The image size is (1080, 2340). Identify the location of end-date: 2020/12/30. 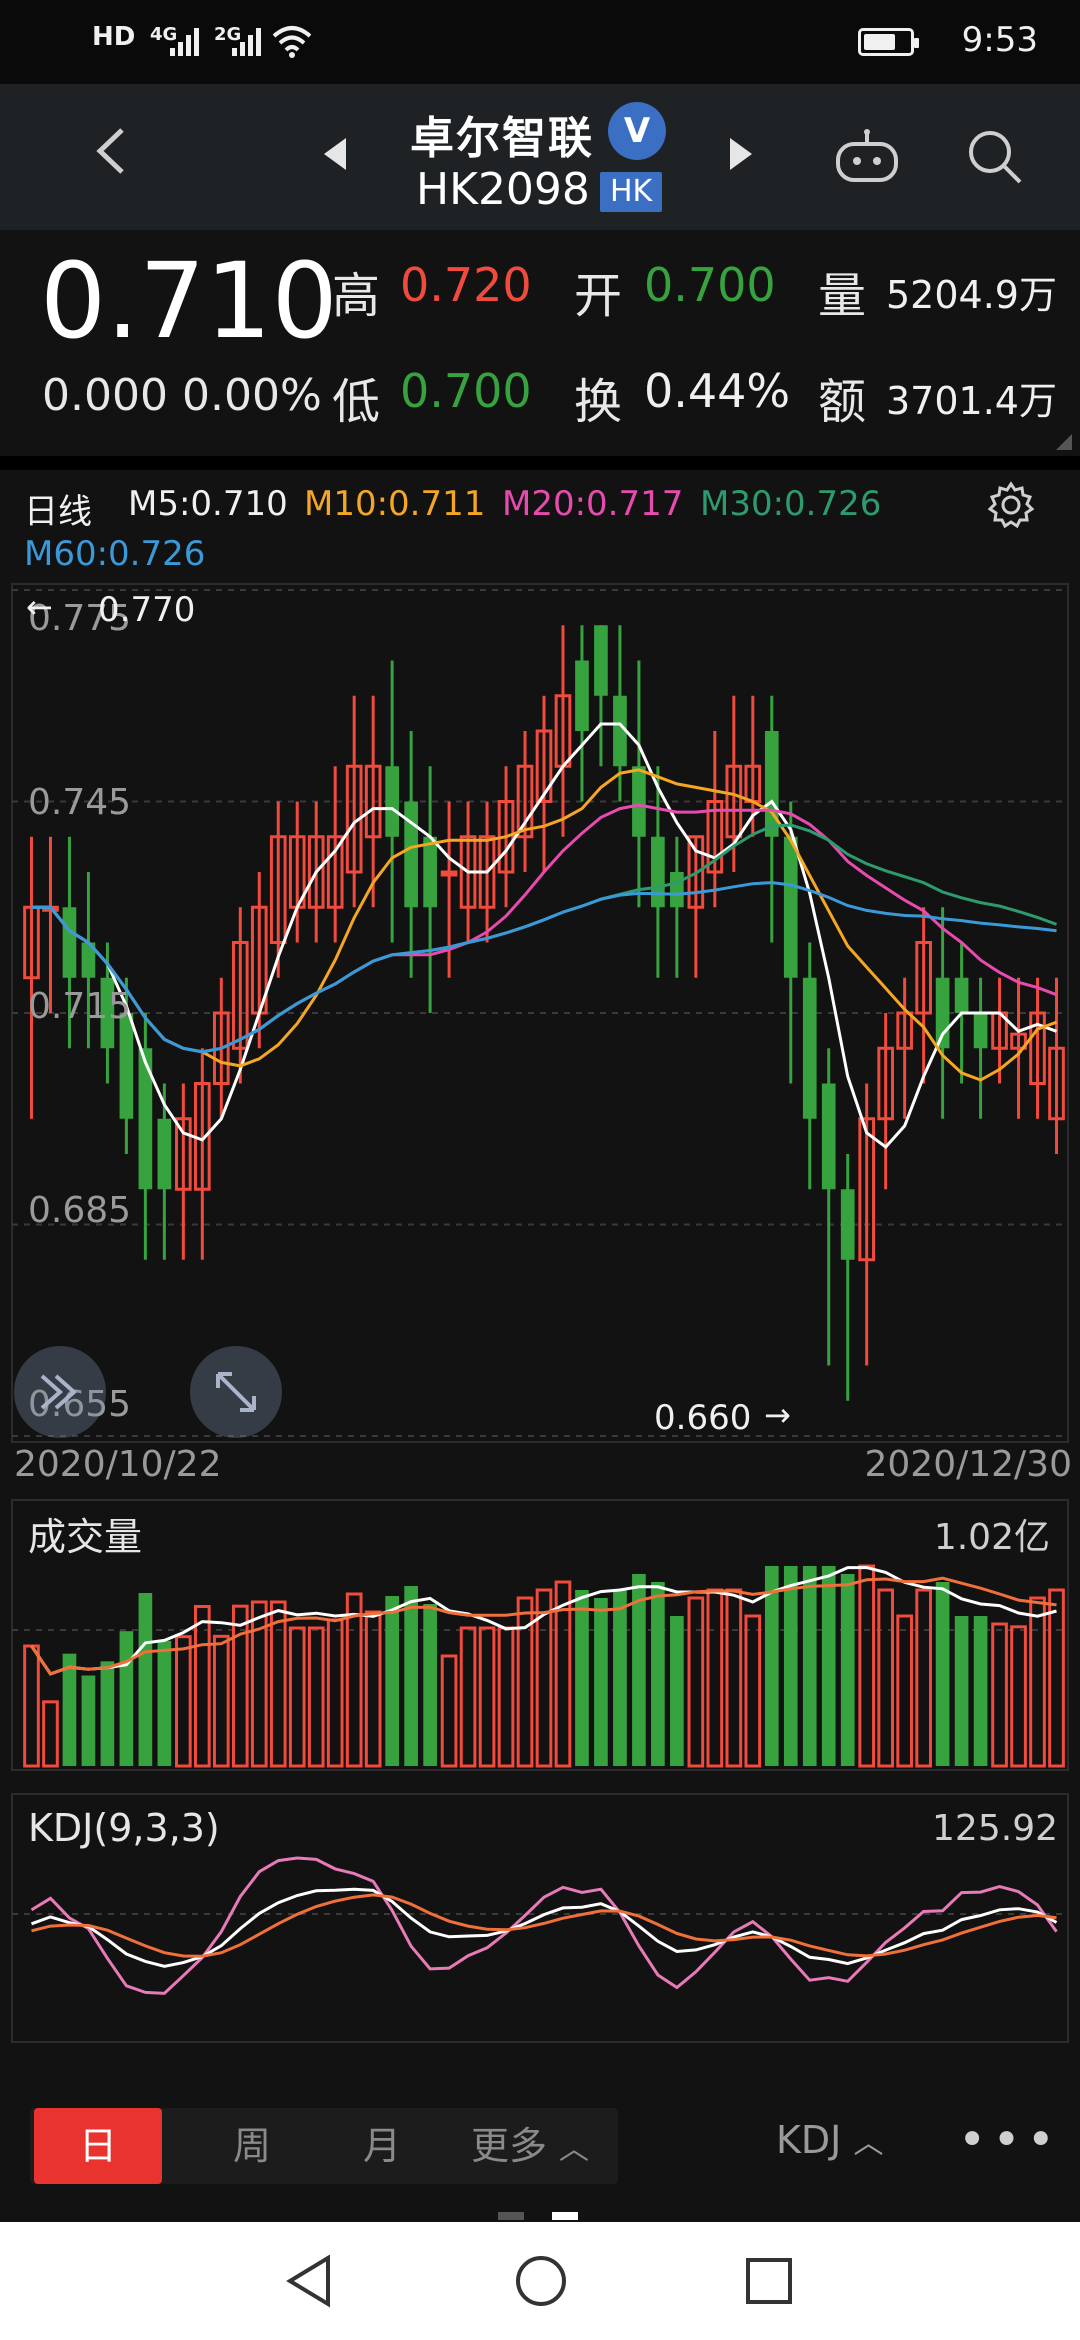
(968, 1464).